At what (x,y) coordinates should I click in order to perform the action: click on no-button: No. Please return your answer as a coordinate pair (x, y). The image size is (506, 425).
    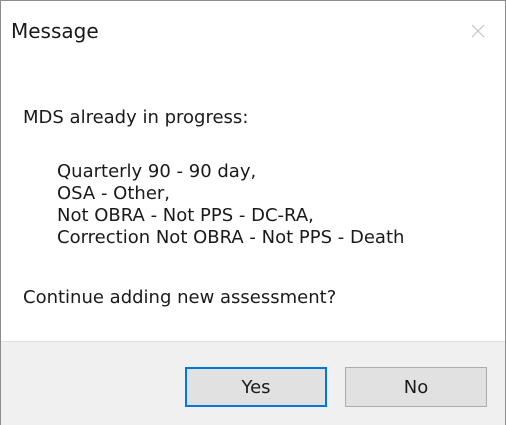
    Looking at the image, I should click on (416, 387).